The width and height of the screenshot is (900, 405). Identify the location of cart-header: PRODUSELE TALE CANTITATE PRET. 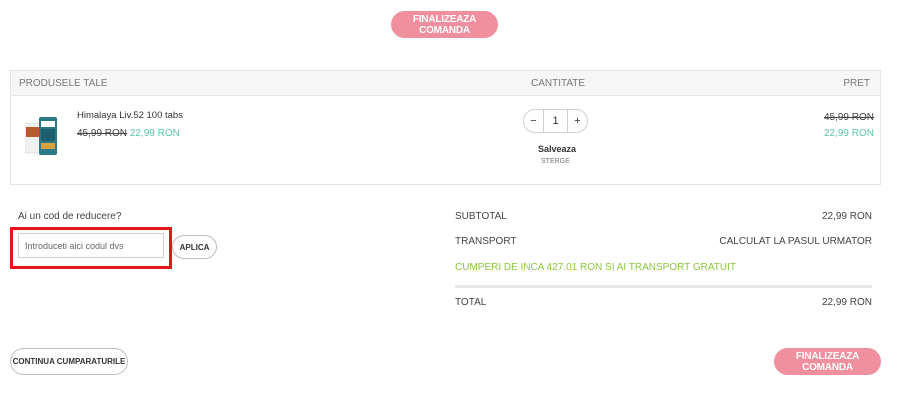
(445, 83).